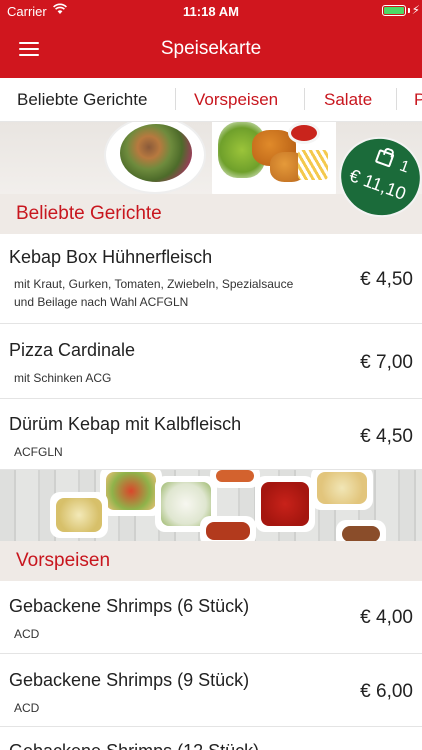 The width and height of the screenshot is (422, 750). What do you see at coordinates (386, 691) in the screenshot?
I see `item-price: € 6,00` at bounding box center [386, 691].